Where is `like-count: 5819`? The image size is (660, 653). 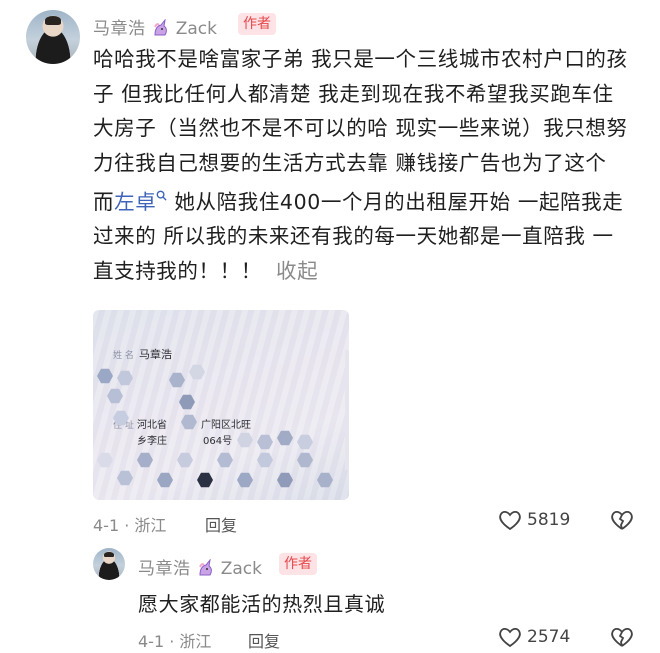 like-count: 5819 is located at coordinates (549, 520).